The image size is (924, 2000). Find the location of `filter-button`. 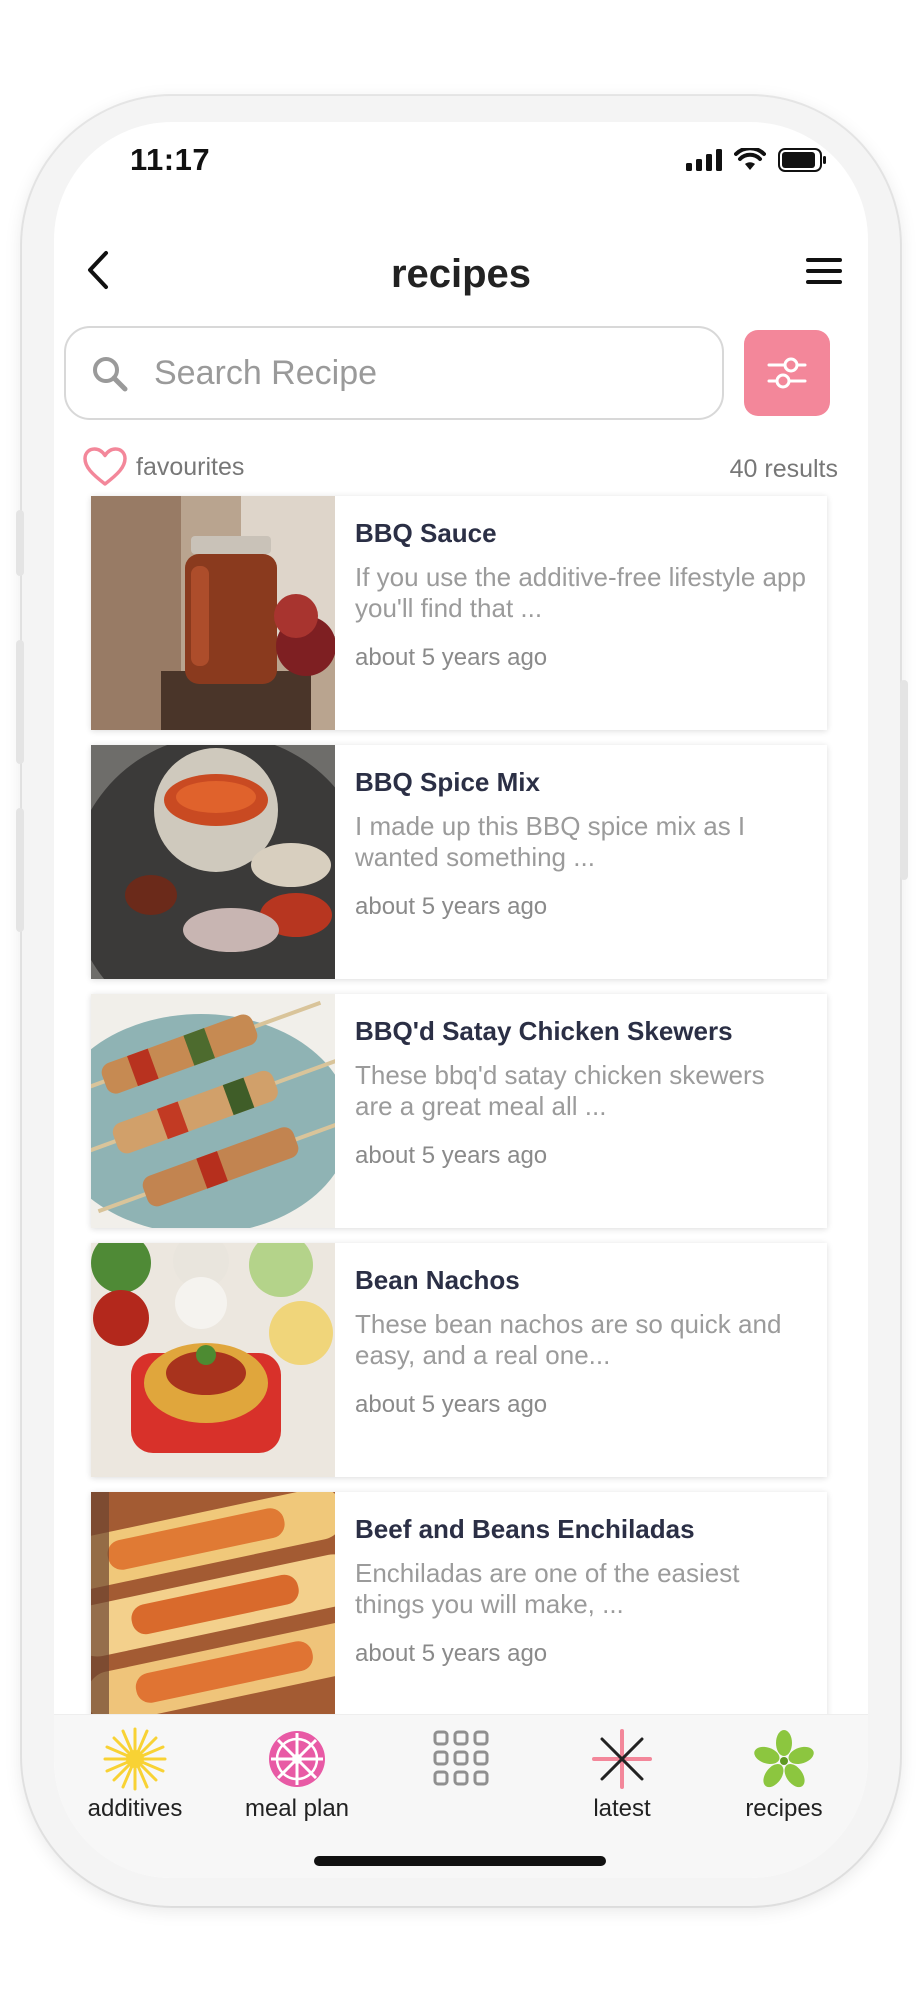

filter-button is located at coordinates (787, 373).